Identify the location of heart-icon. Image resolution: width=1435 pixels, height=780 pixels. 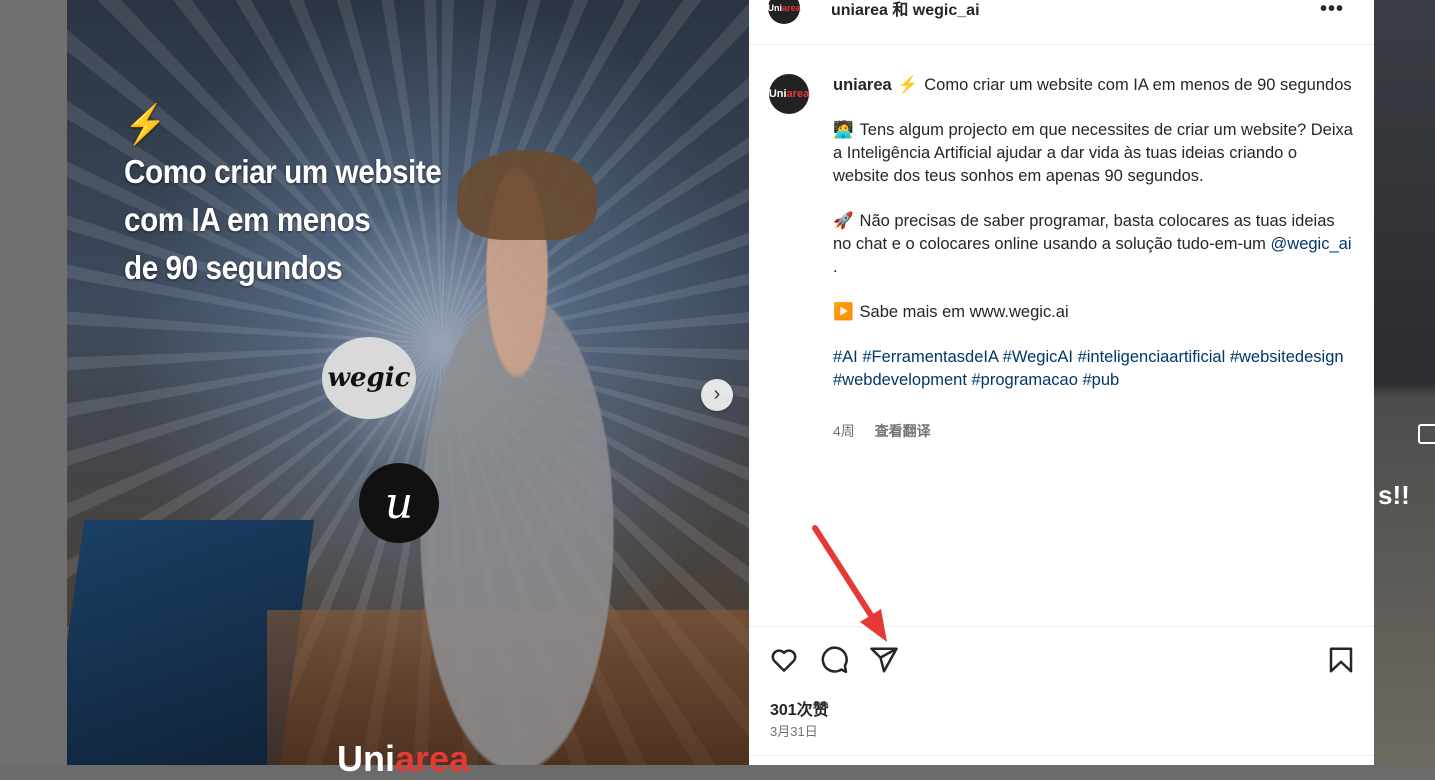
(784, 660).